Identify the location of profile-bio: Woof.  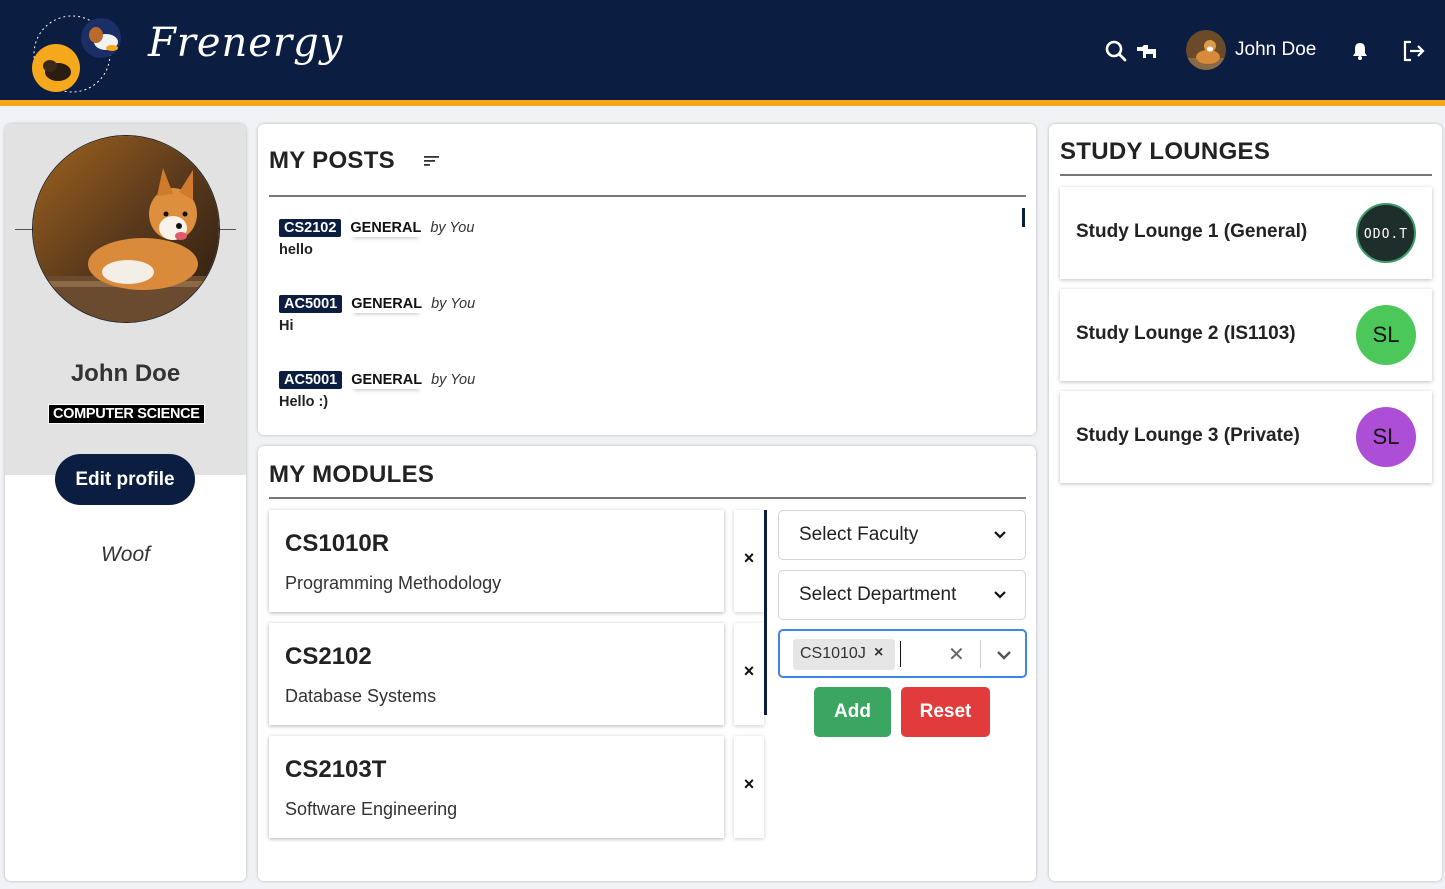
(125, 554).